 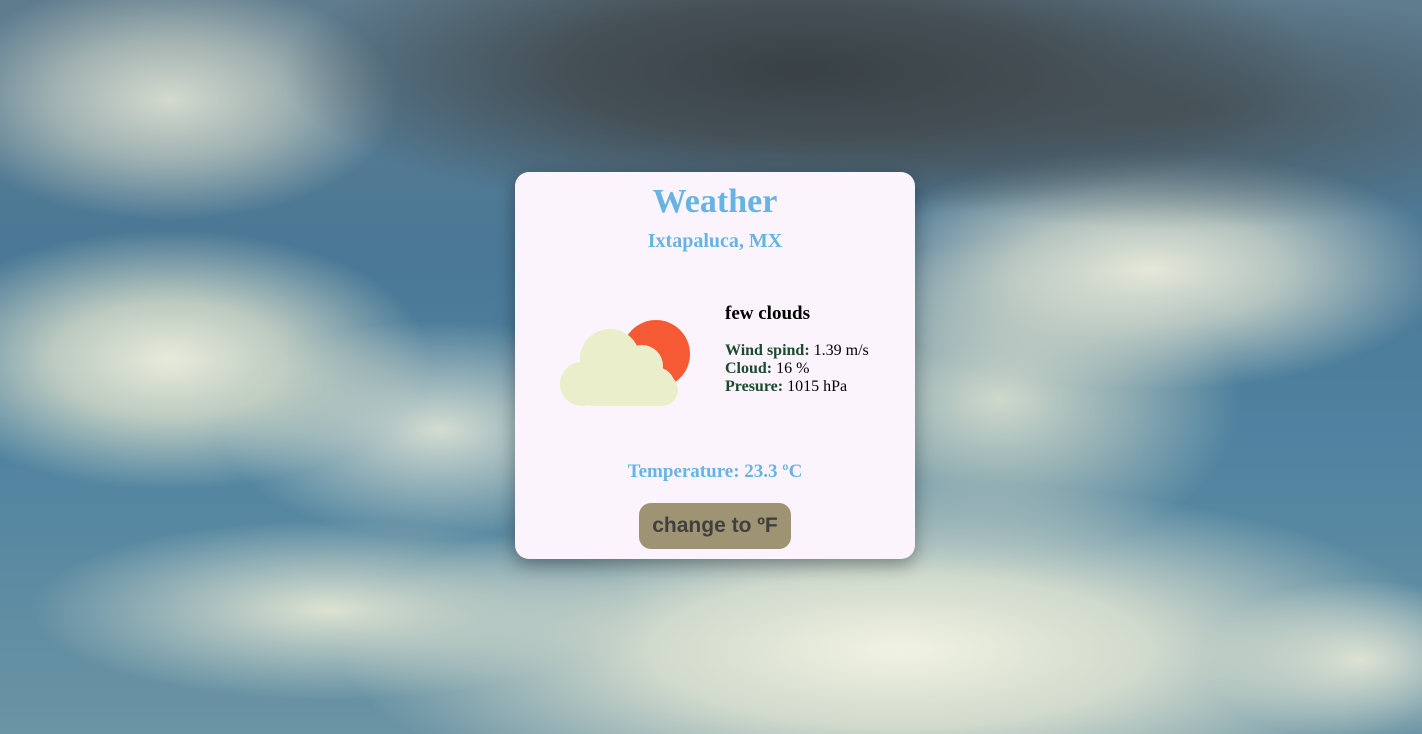 What do you see at coordinates (715, 241) in the screenshot?
I see `location-label: Ixtapaluca, MX` at bounding box center [715, 241].